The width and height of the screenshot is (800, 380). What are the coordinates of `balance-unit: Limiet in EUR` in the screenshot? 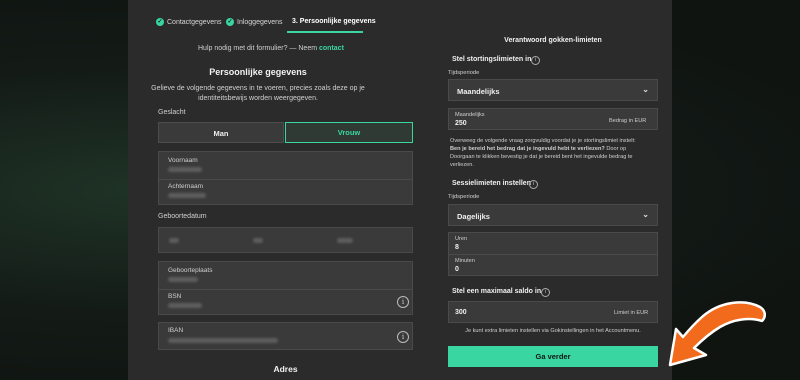 It's located at (631, 313).